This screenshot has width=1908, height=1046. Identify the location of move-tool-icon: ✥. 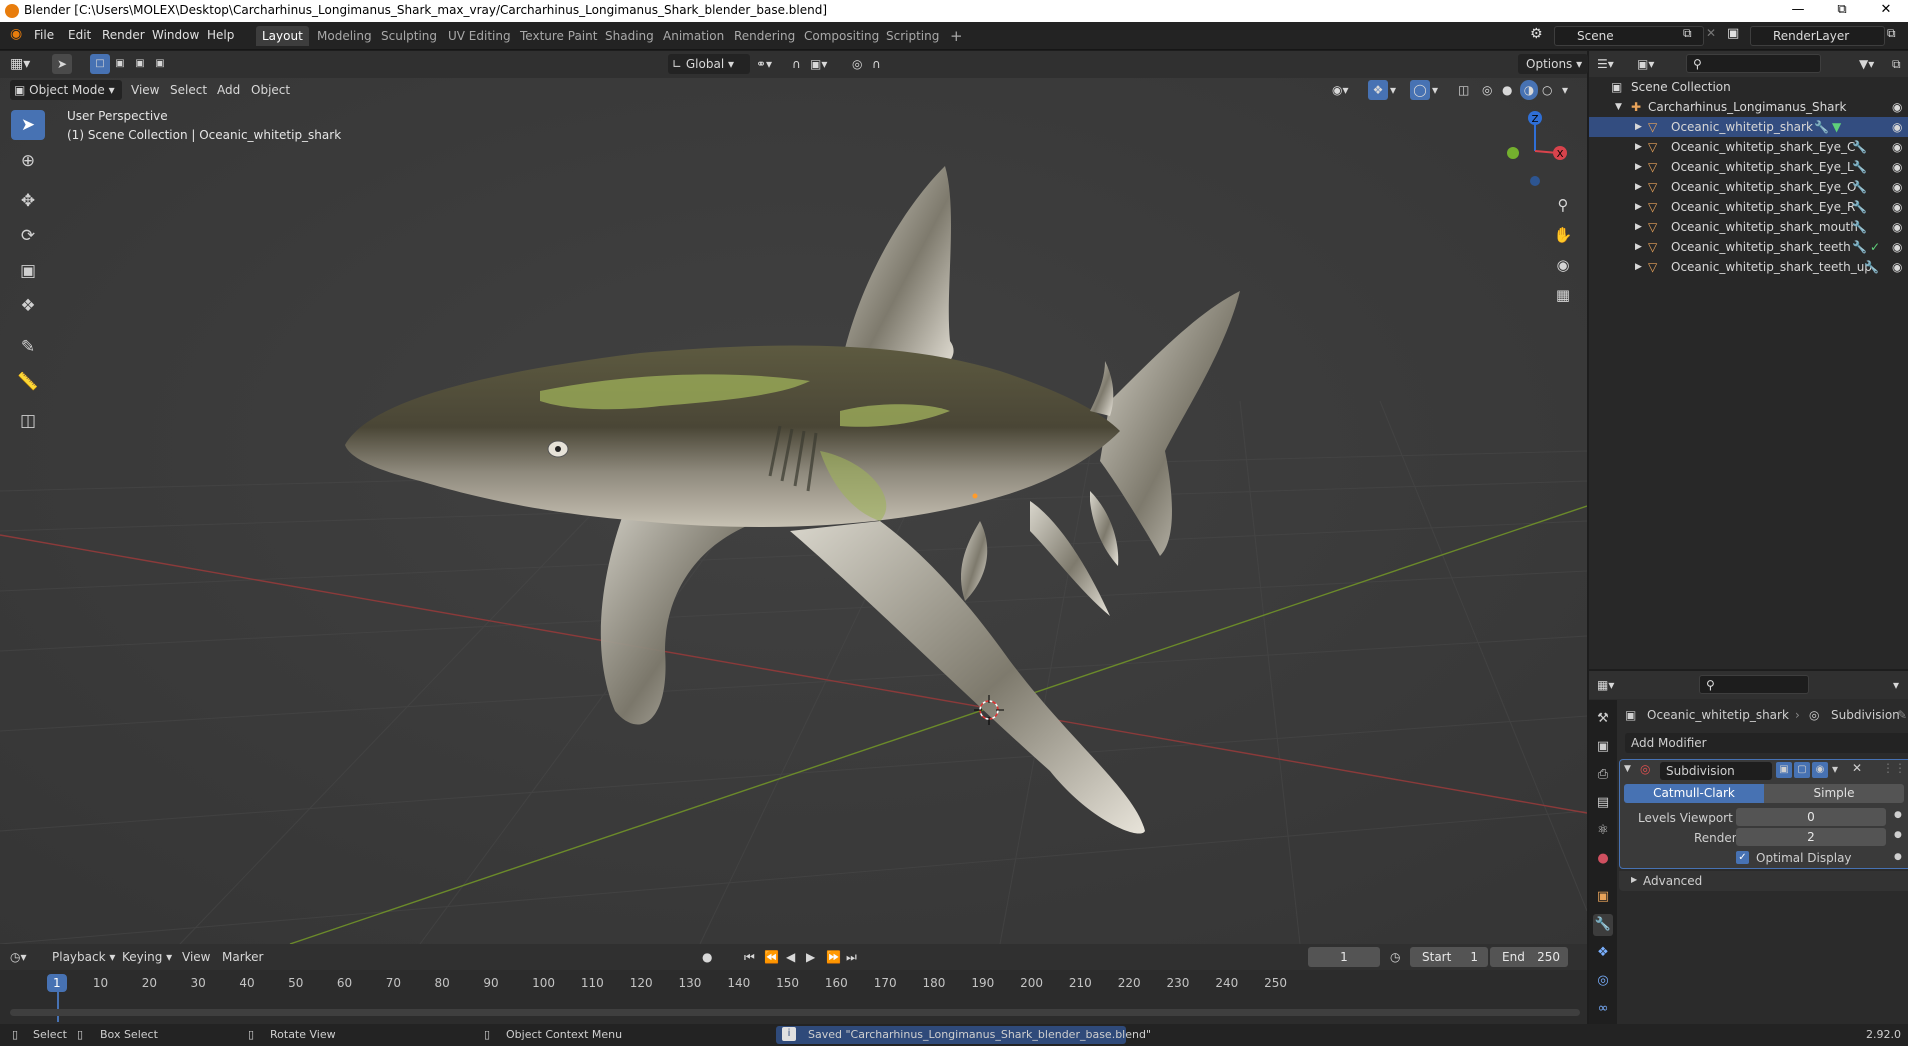
(28, 201).